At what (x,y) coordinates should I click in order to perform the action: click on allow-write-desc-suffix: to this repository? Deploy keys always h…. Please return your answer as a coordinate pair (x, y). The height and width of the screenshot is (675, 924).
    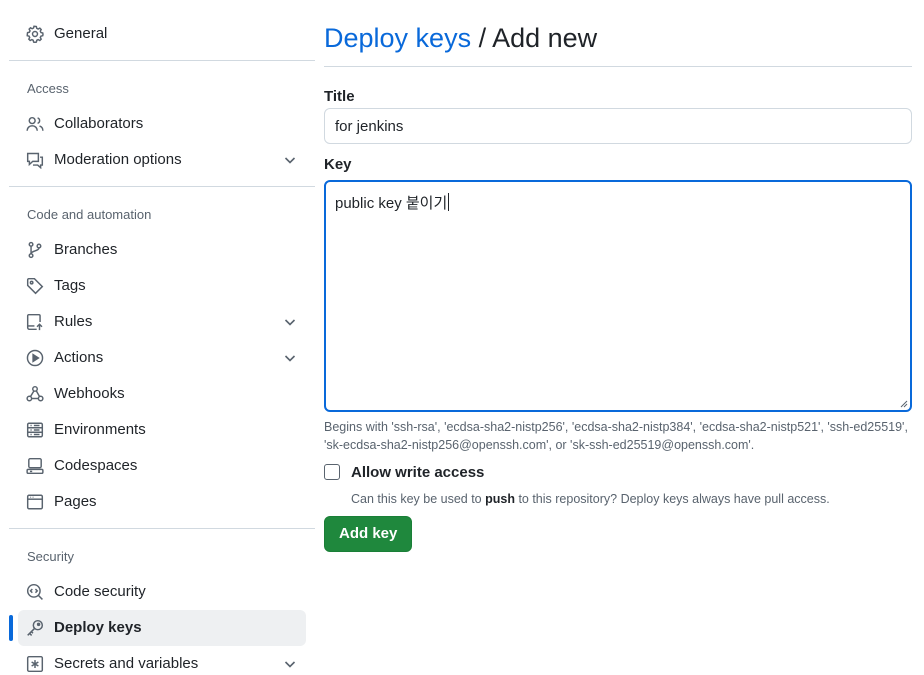
    Looking at the image, I should click on (672, 499).